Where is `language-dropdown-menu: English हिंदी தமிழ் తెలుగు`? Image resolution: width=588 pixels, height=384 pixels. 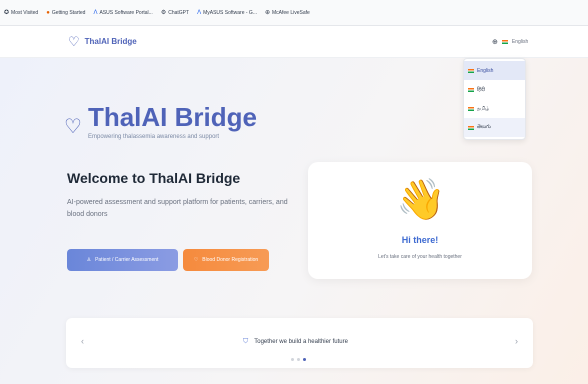 language-dropdown-menu: English हिंदी தமிழ் తెలుగు is located at coordinates (494, 99).